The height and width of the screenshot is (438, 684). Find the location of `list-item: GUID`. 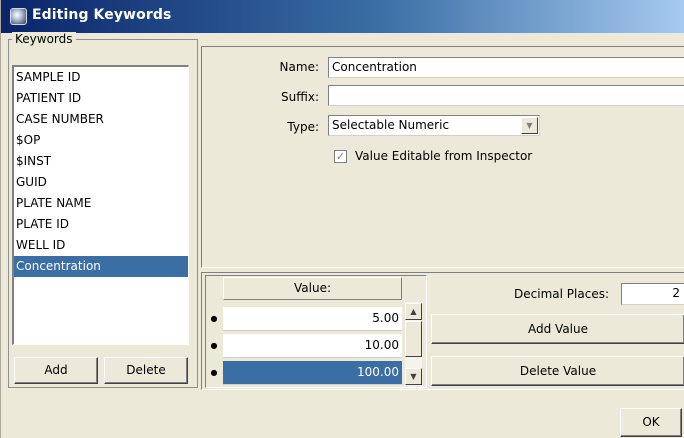

list-item: GUID is located at coordinates (101, 182).